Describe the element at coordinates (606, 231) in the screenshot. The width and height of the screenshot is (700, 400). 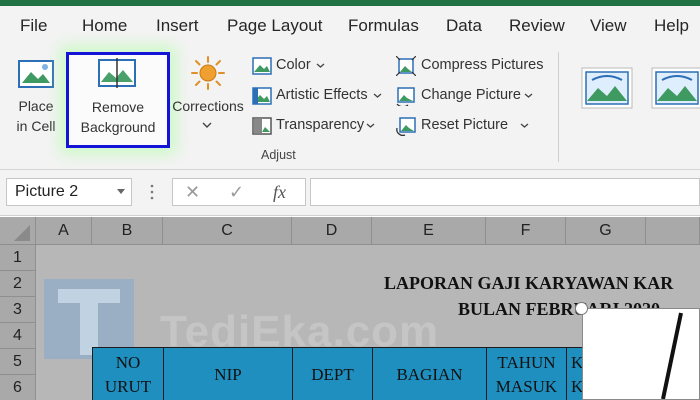
I see `column-header-g: G` at that location.